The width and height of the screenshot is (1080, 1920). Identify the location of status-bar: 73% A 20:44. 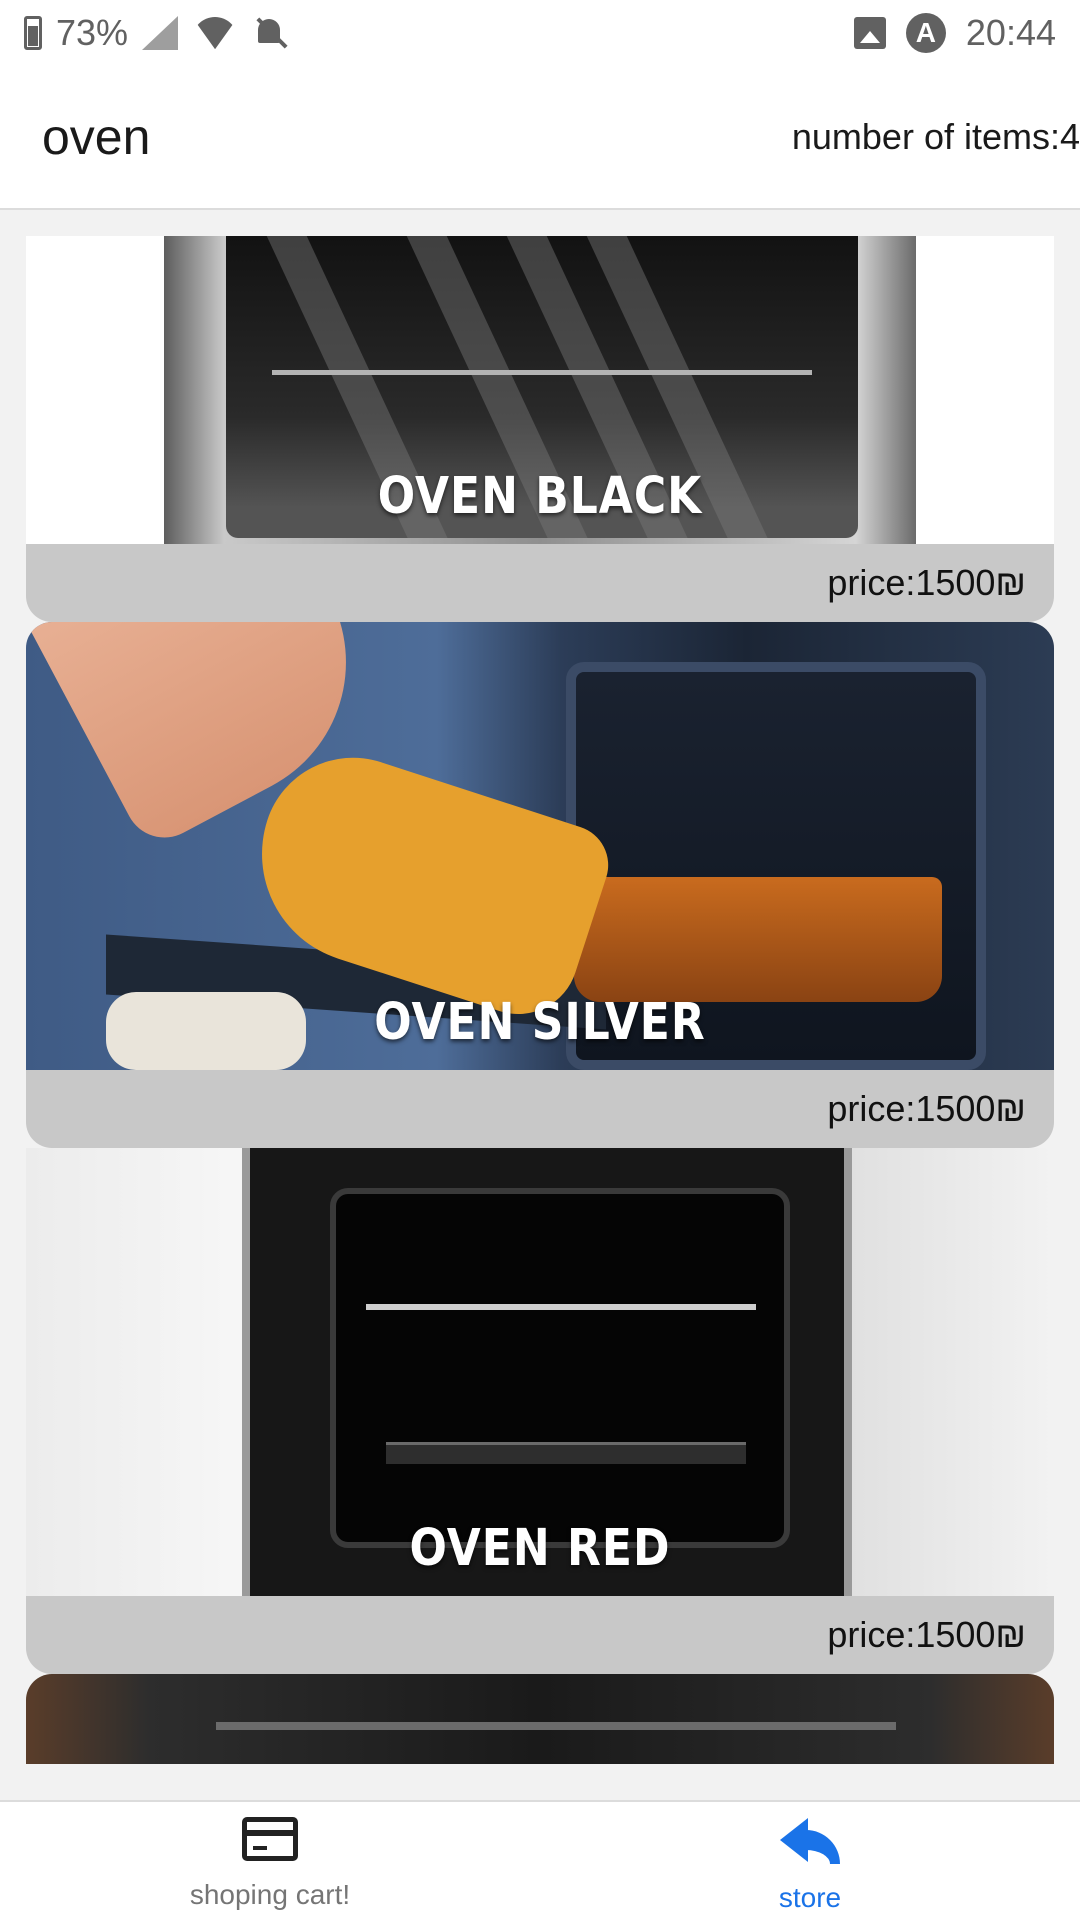
(540, 33).